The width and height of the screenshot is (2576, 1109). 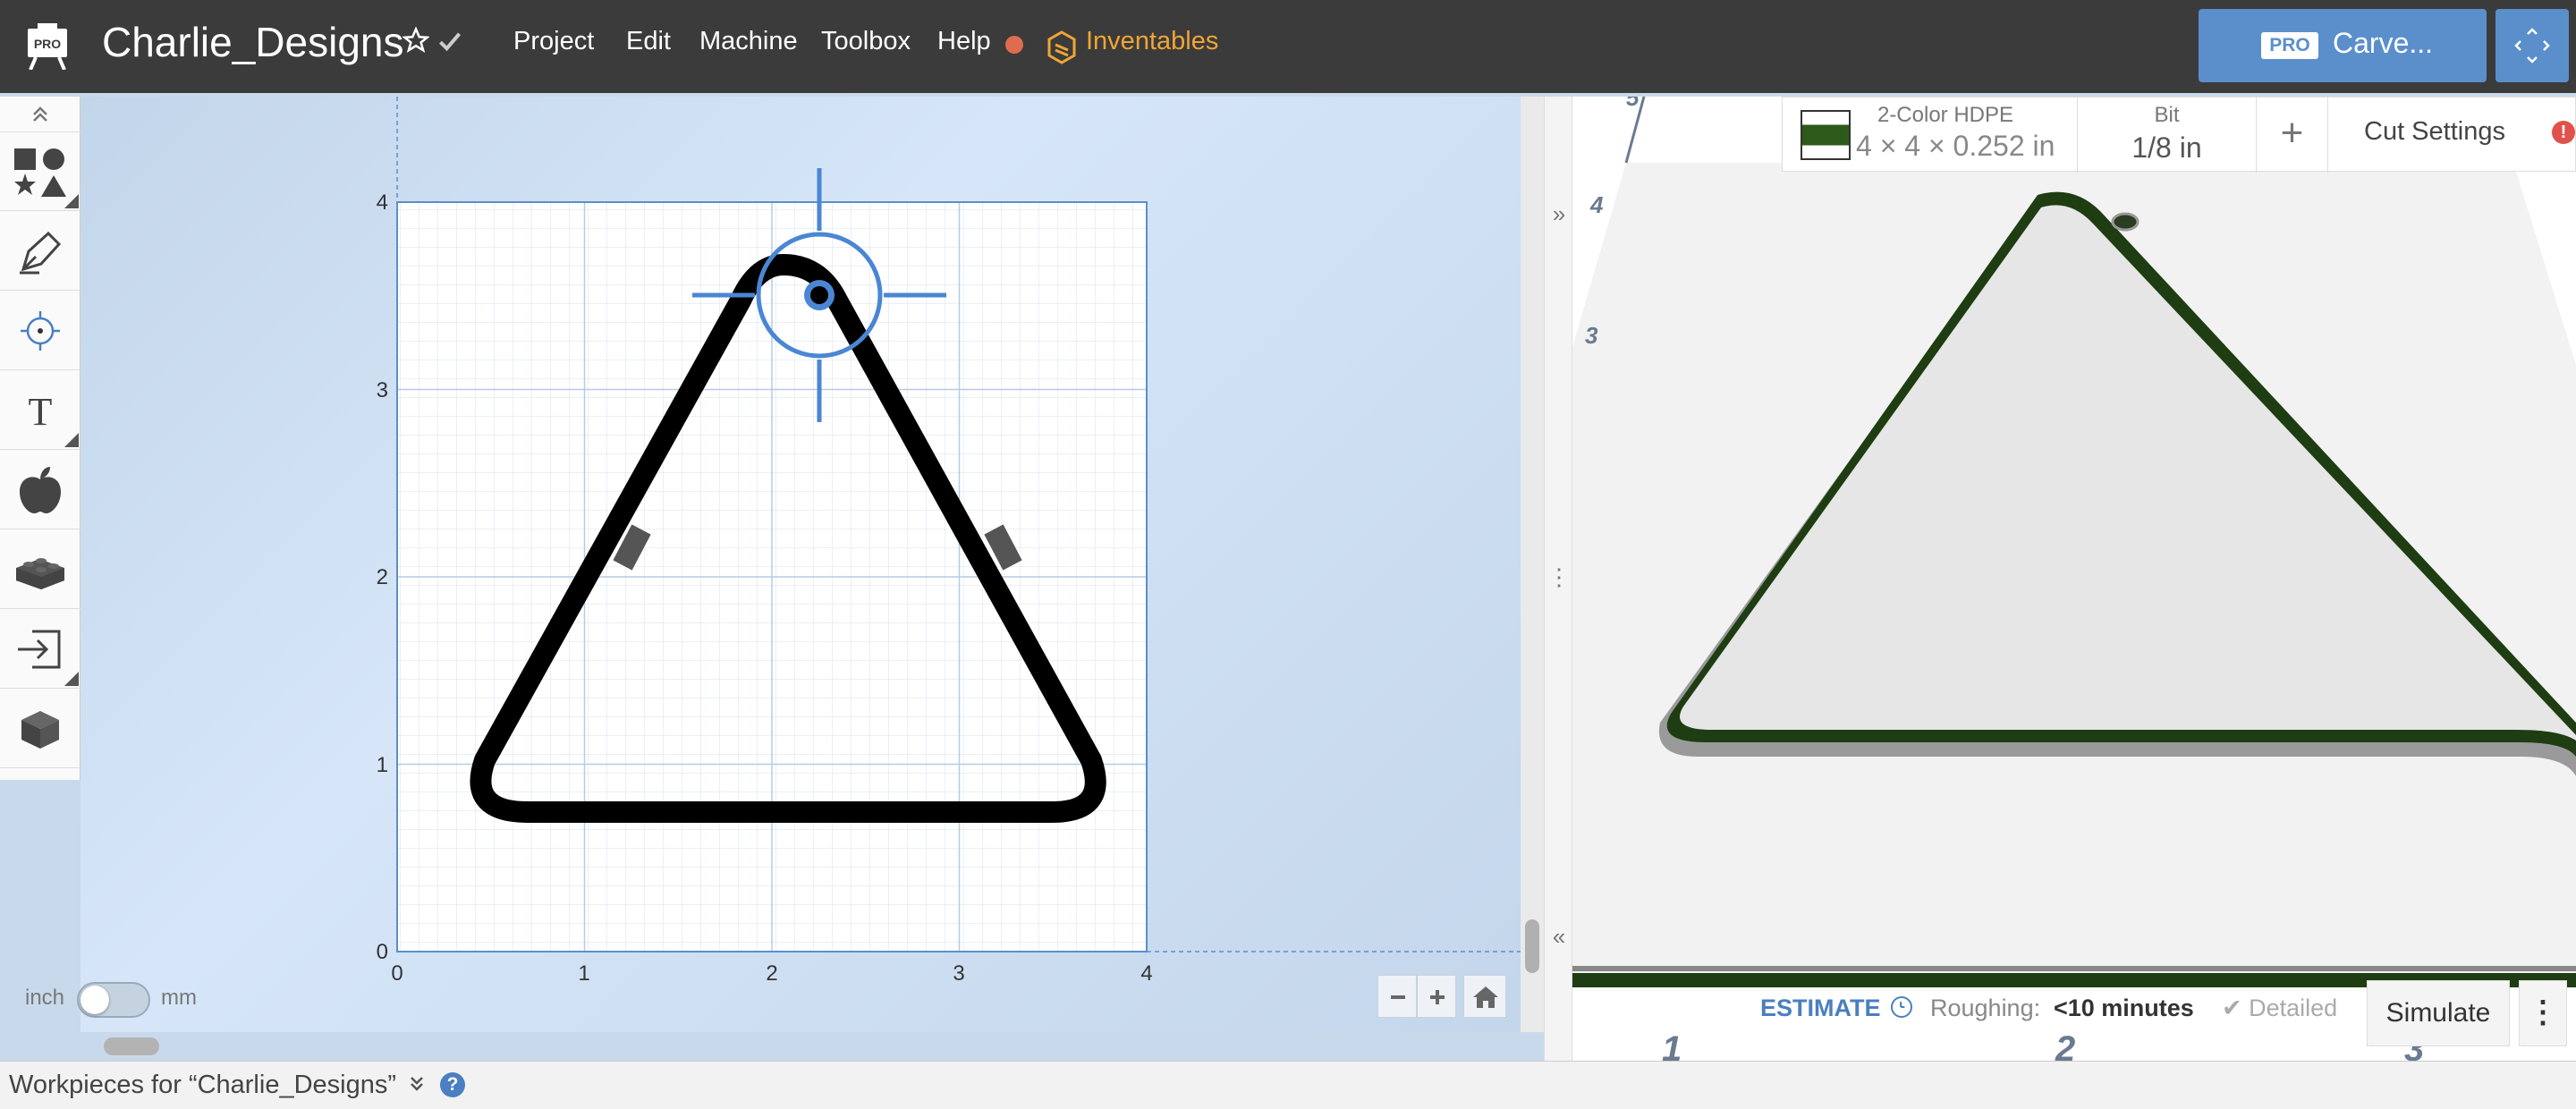 What do you see at coordinates (396, 973) in the screenshot?
I see `x-tick-0: 0` at bounding box center [396, 973].